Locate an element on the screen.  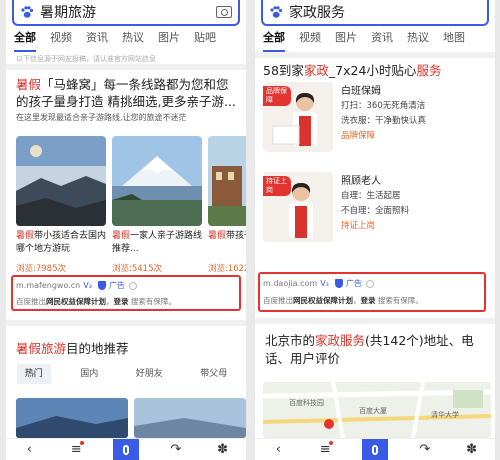
subtab-parents: 带父母 is located at coordinates (213, 374).